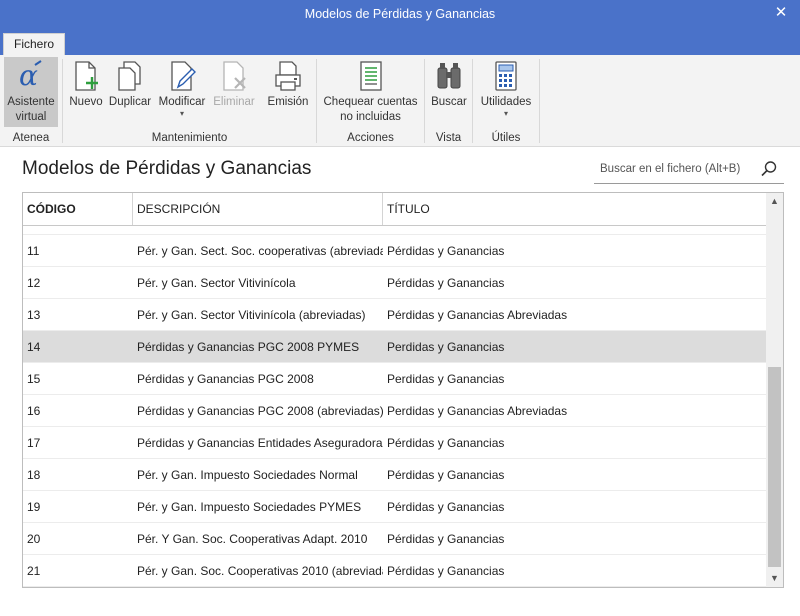 The image size is (800, 616). I want to click on search-field: Buscar en el fichero (Alt+B), so click(689, 170).